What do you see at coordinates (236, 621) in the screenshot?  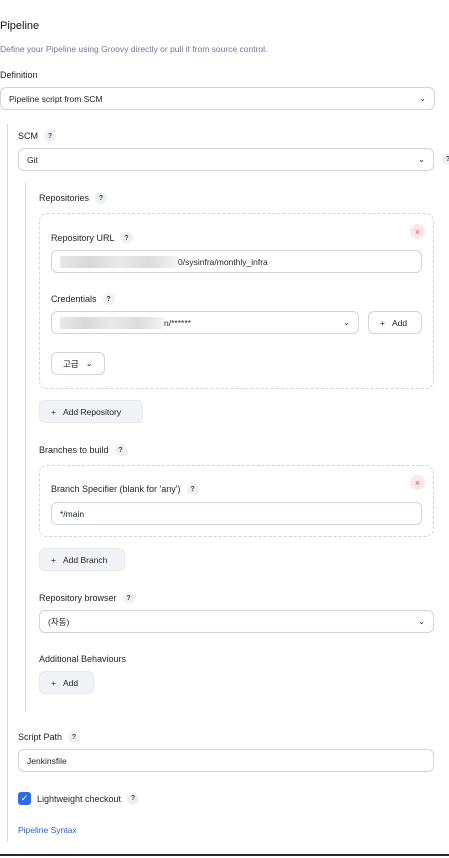 I see `repository-browser-select: (자동) ⌄` at bounding box center [236, 621].